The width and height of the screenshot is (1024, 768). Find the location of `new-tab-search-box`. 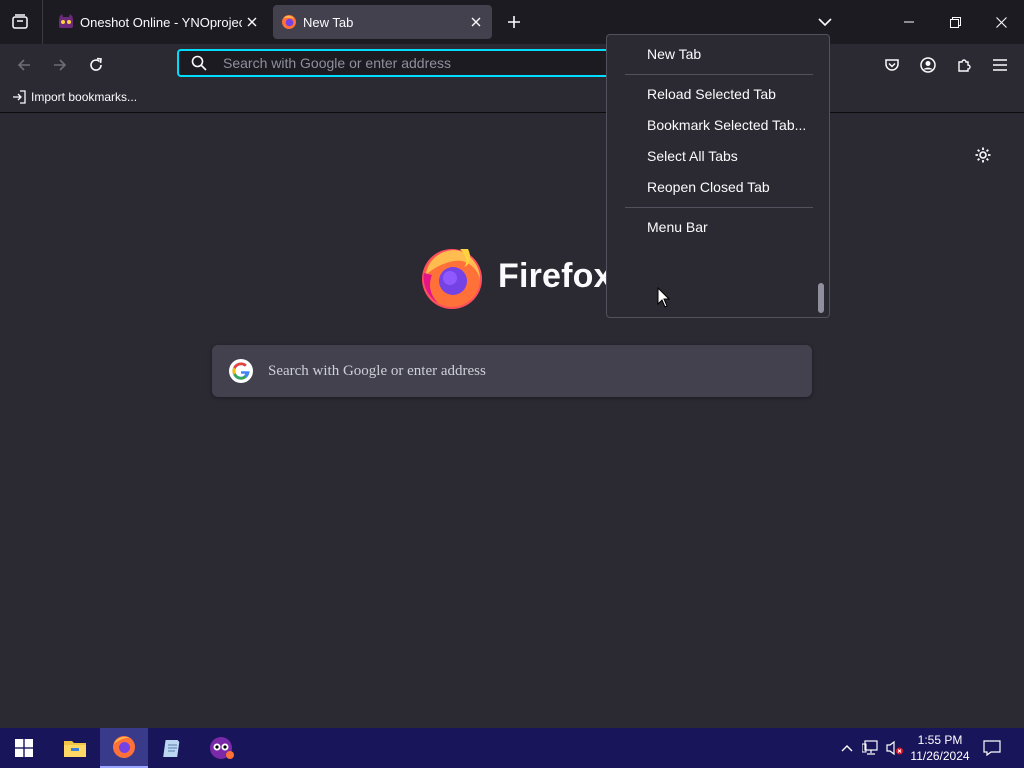

new-tab-search-box is located at coordinates (512, 371).